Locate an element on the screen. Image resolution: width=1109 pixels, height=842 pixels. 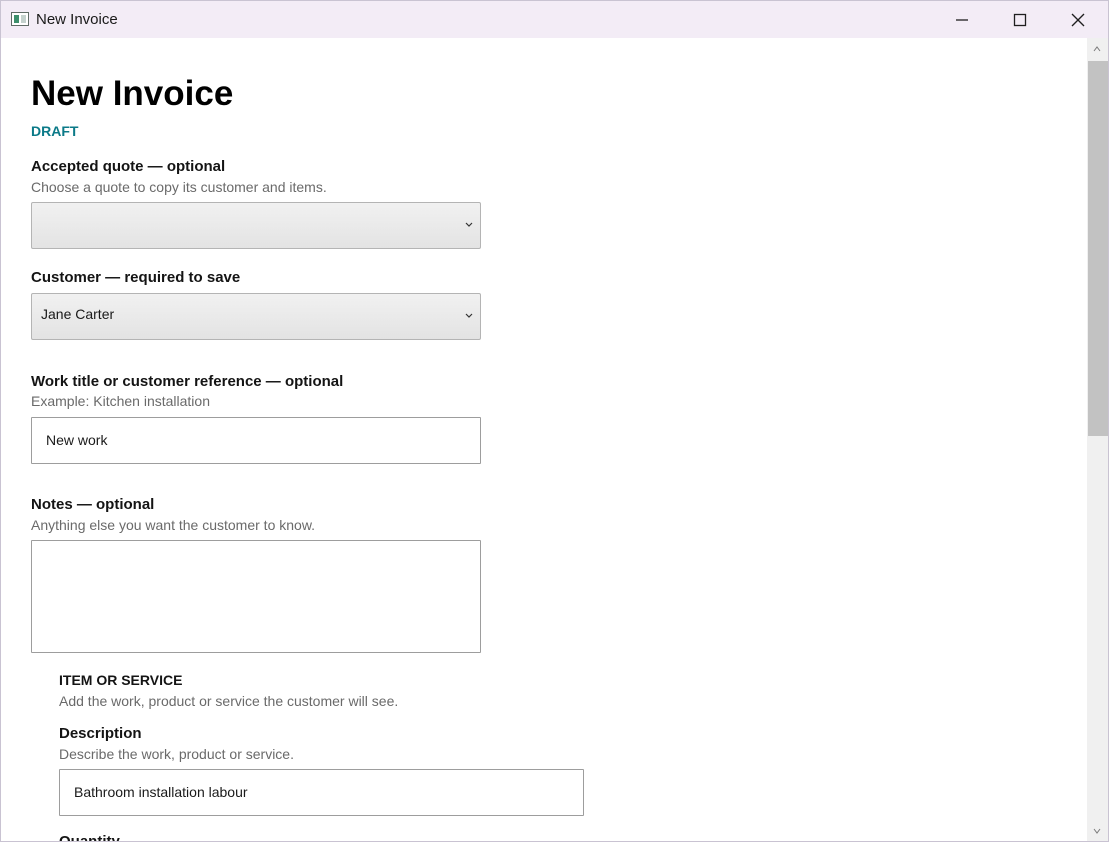
page-title: New Invoice is located at coordinates (132, 93).